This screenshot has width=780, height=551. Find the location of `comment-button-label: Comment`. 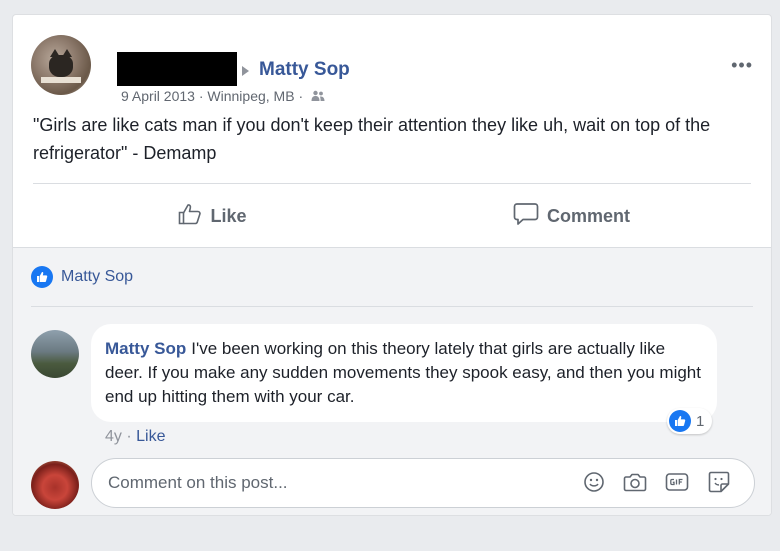

comment-button-label: Comment is located at coordinates (588, 215).